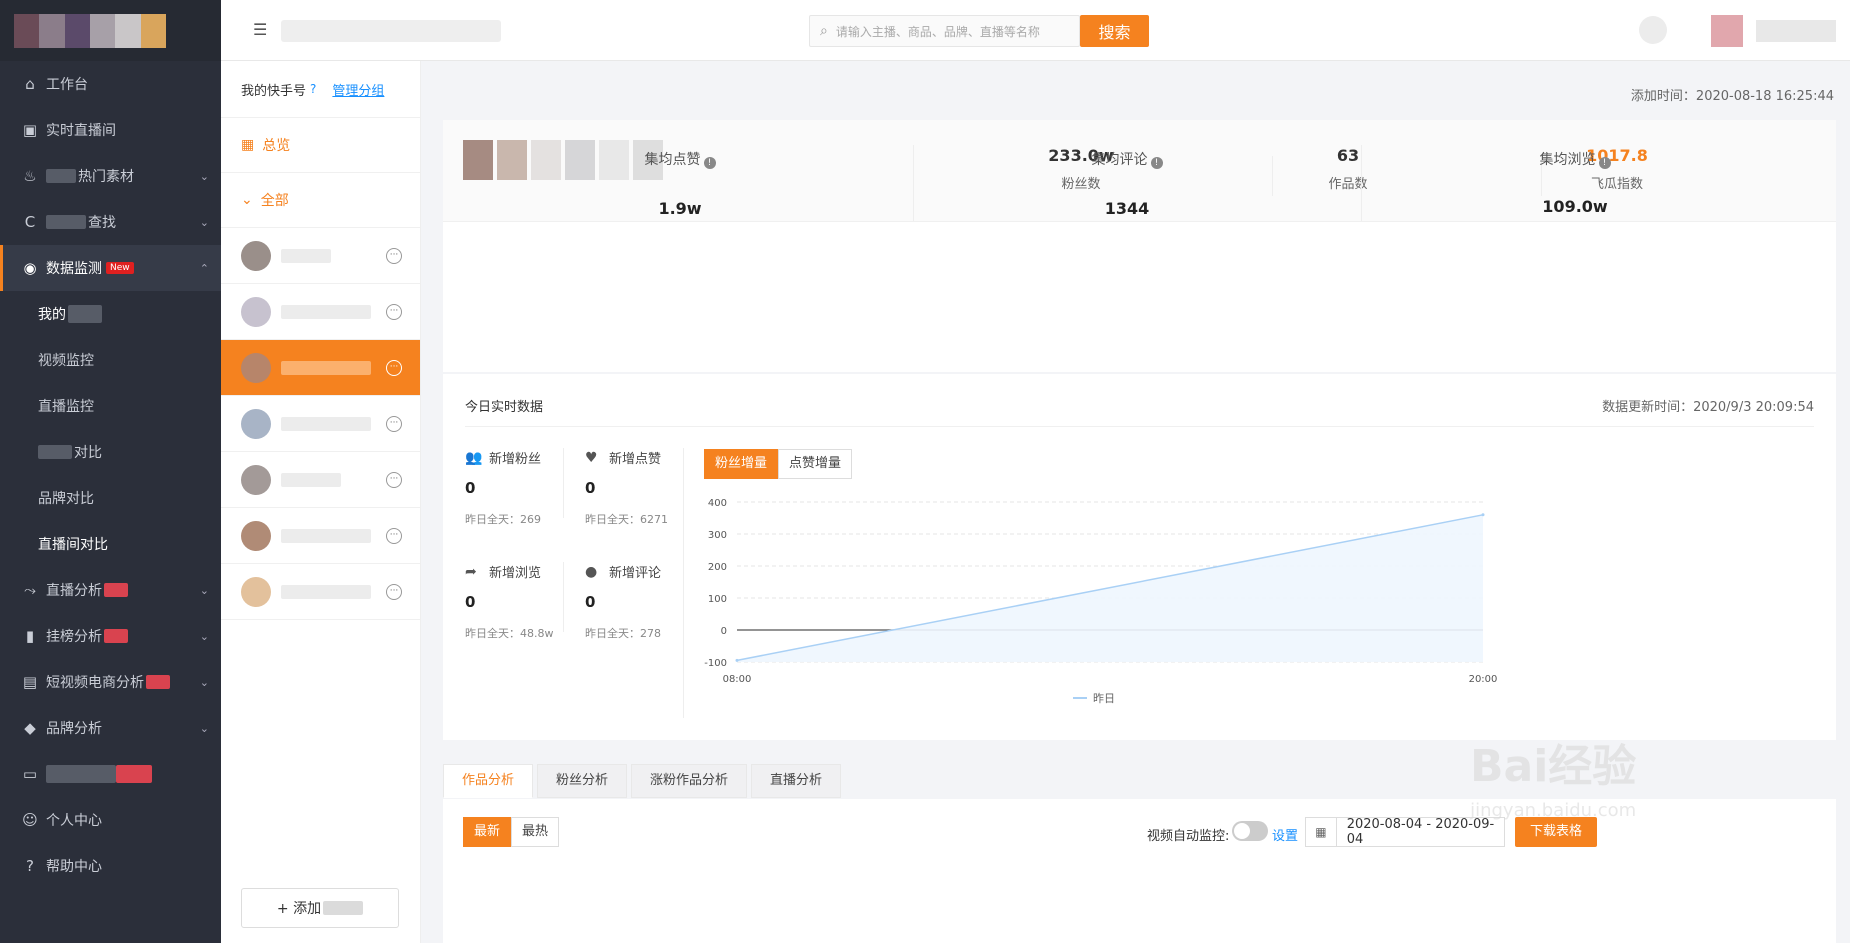  I want to click on add-account-button: + 添加, so click(320, 908).